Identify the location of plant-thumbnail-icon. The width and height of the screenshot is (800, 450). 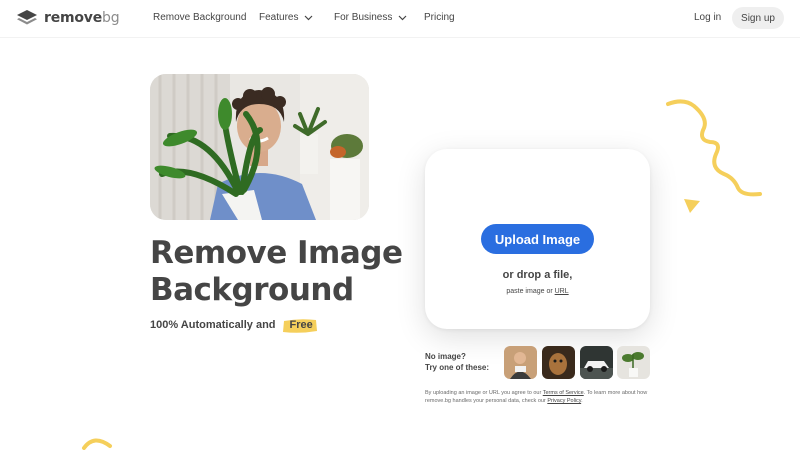
(633, 362).